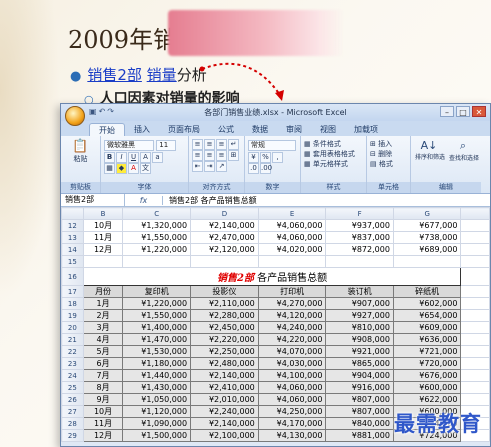 Image resolution: width=491 pixels, height=447 pixels. I want to click on increase-decimal-icon: .0, so click(253, 168).